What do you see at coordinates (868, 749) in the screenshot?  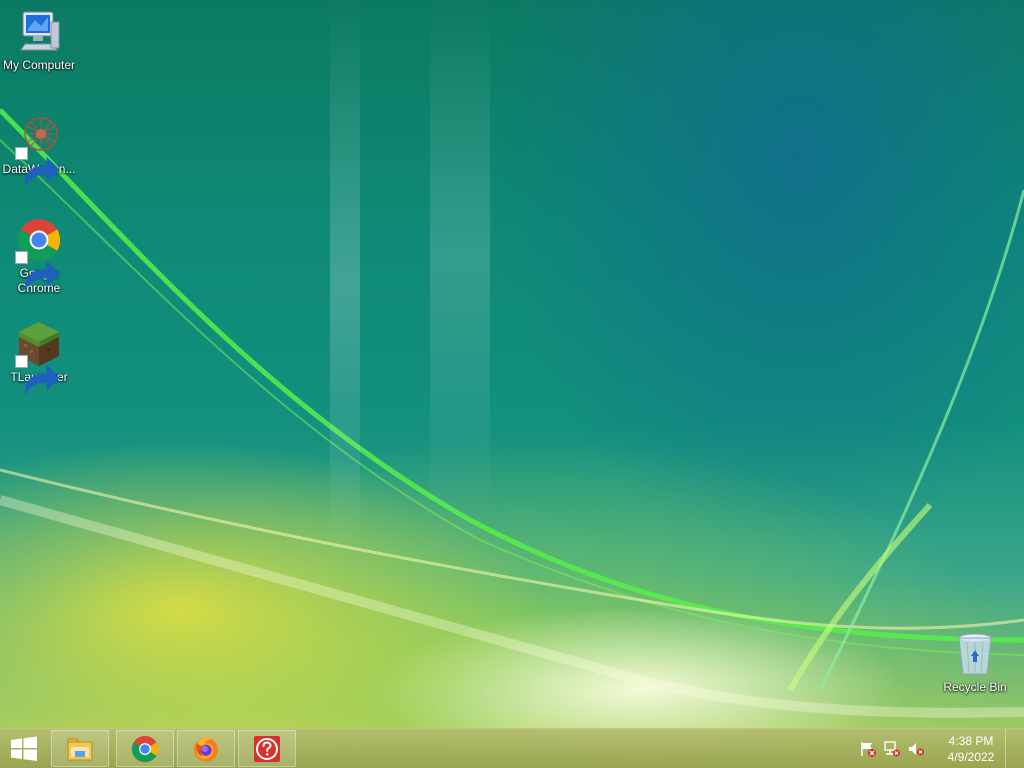 I see `action-center-flag-icon` at bounding box center [868, 749].